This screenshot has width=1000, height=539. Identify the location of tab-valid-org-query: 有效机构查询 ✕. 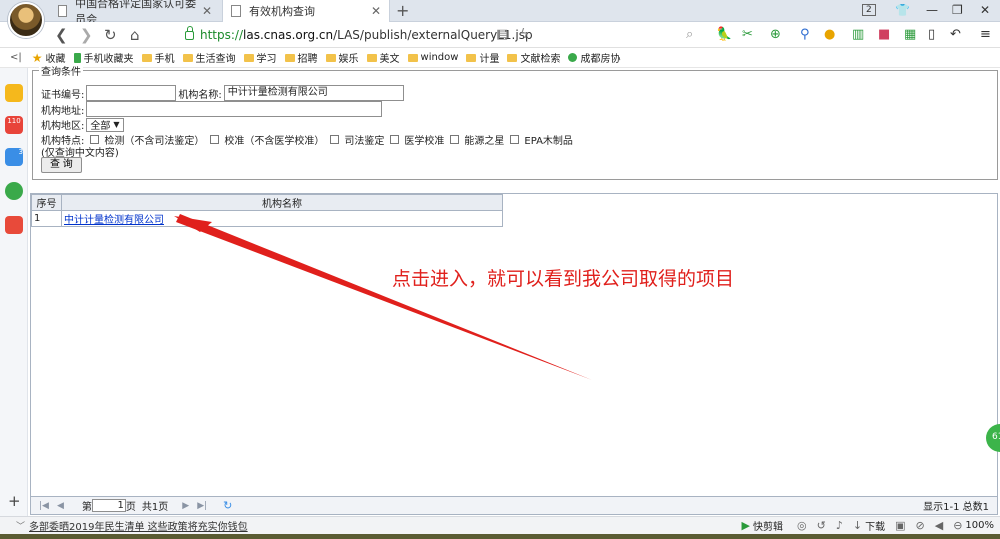
(306, 11).